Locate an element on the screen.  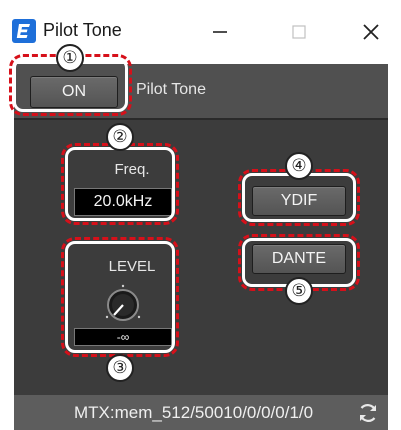
maximize-icon is located at coordinates (299, 32).